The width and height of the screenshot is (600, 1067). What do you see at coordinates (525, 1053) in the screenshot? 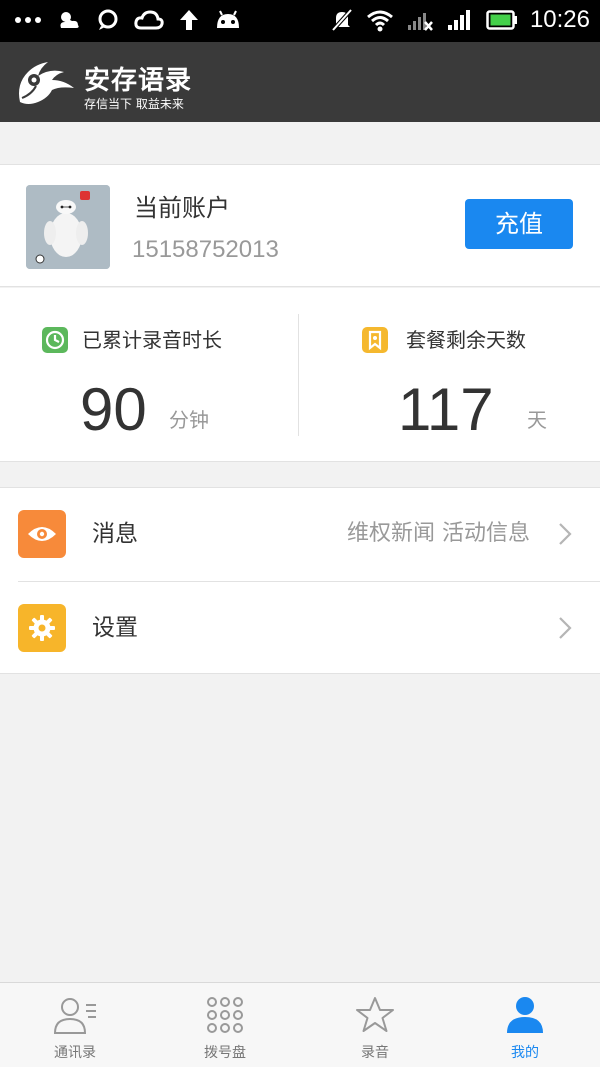
I see `nav-tab-label: 我的` at bounding box center [525, 1053].